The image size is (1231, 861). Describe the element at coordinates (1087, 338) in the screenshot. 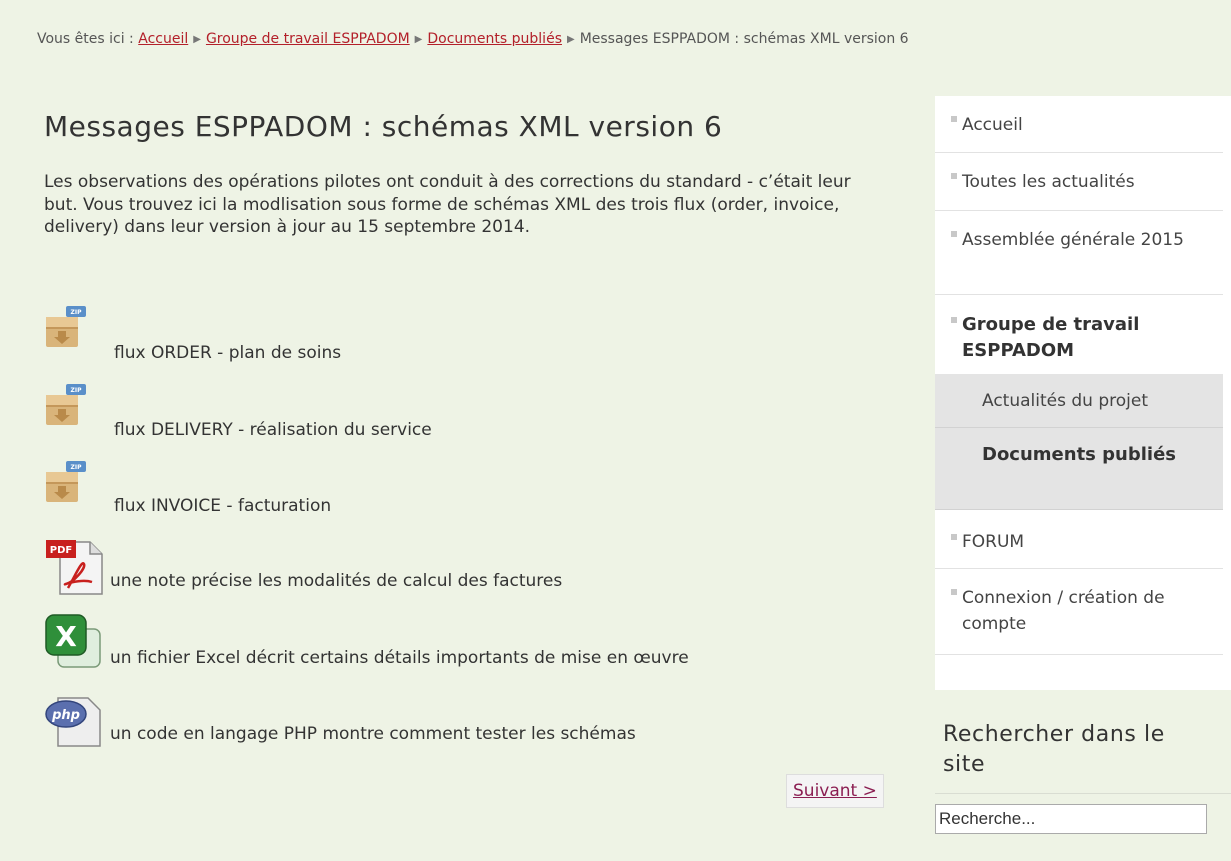

I see `sidebar-item-label: Groupe de travail ESPPADOM` at that location.